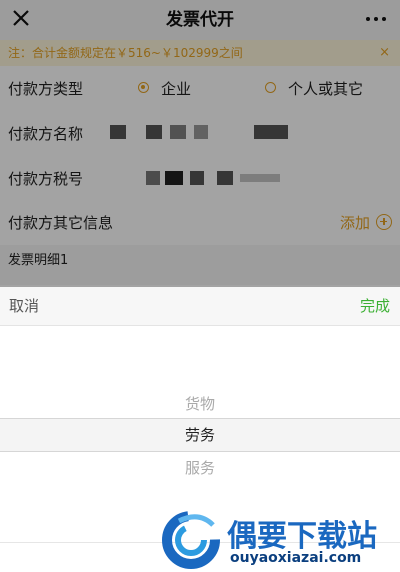 The height and width of the screenshot is (572, 400). Describe the element at coordinates (191, 540) in the screenshot. I see `watermark-logo-icon` at that location.